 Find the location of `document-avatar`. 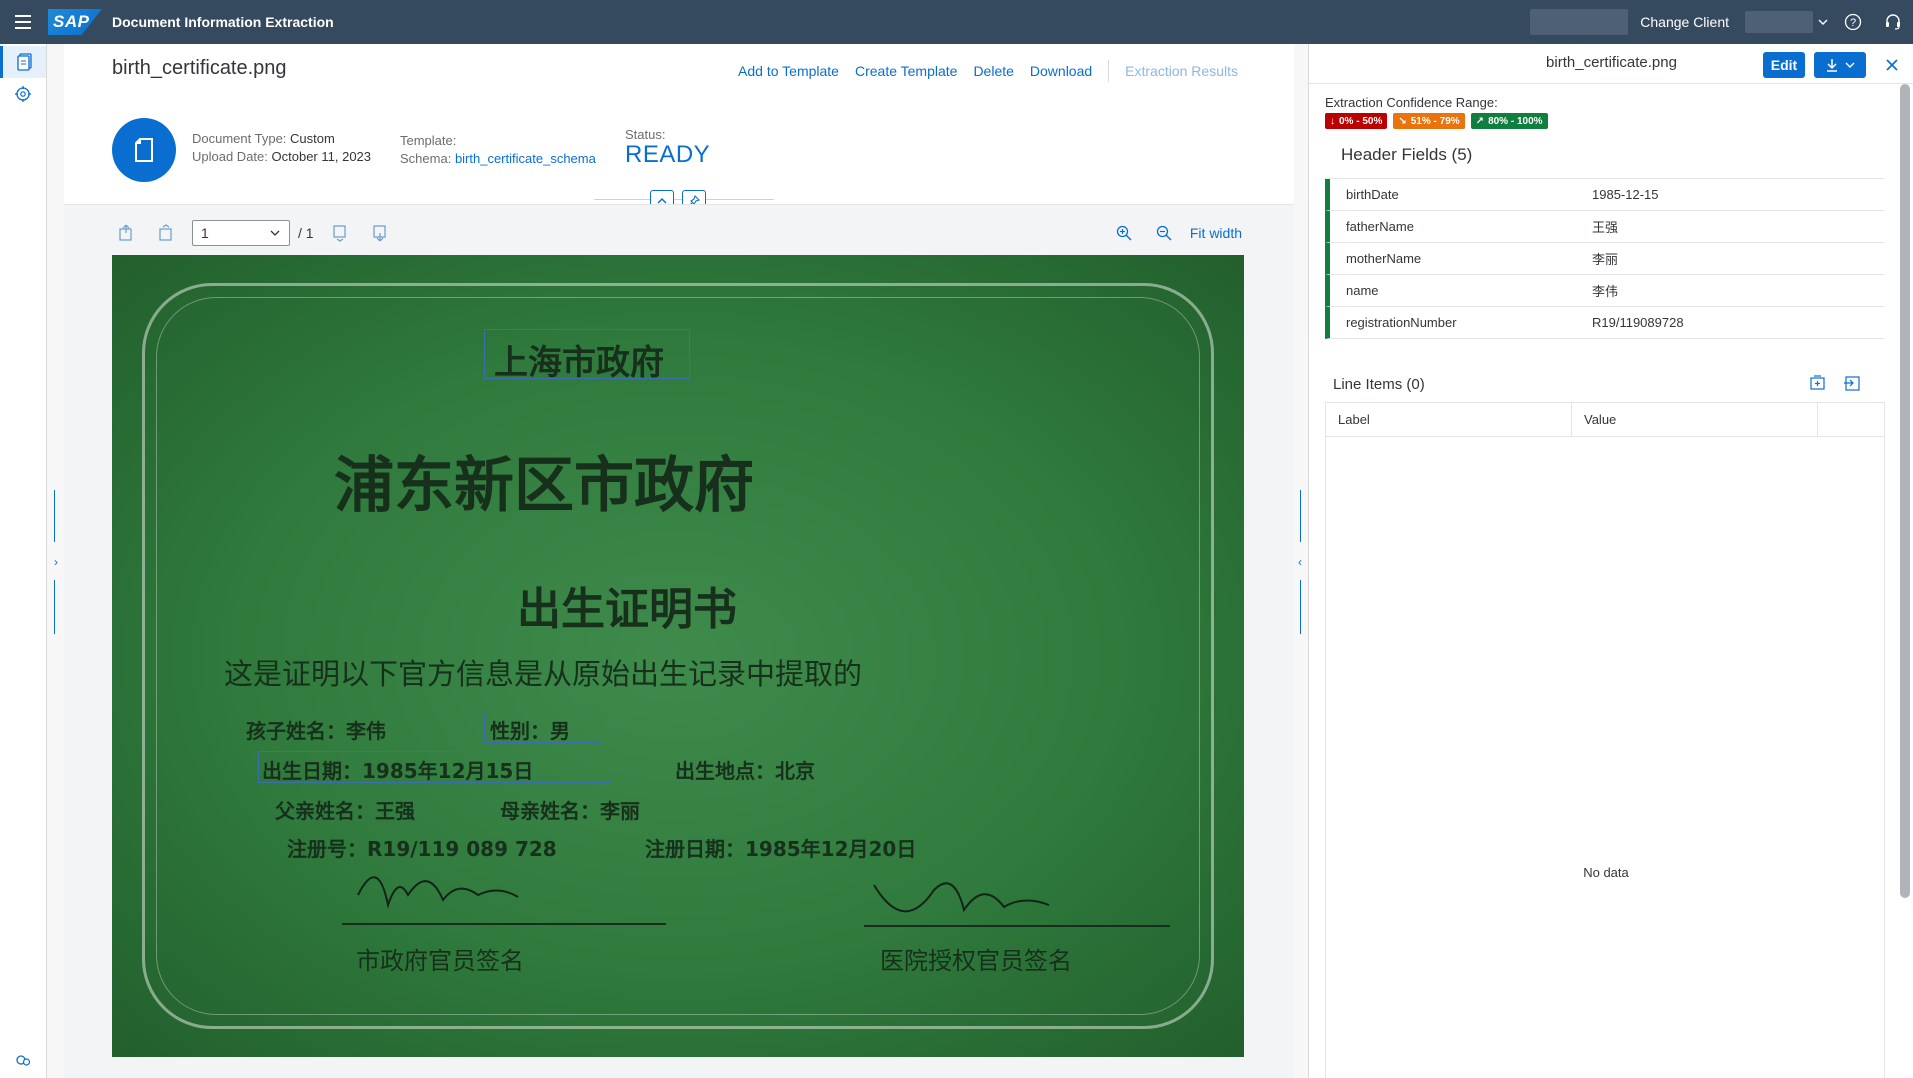

document-avatar is located at coordinates (144, 150).